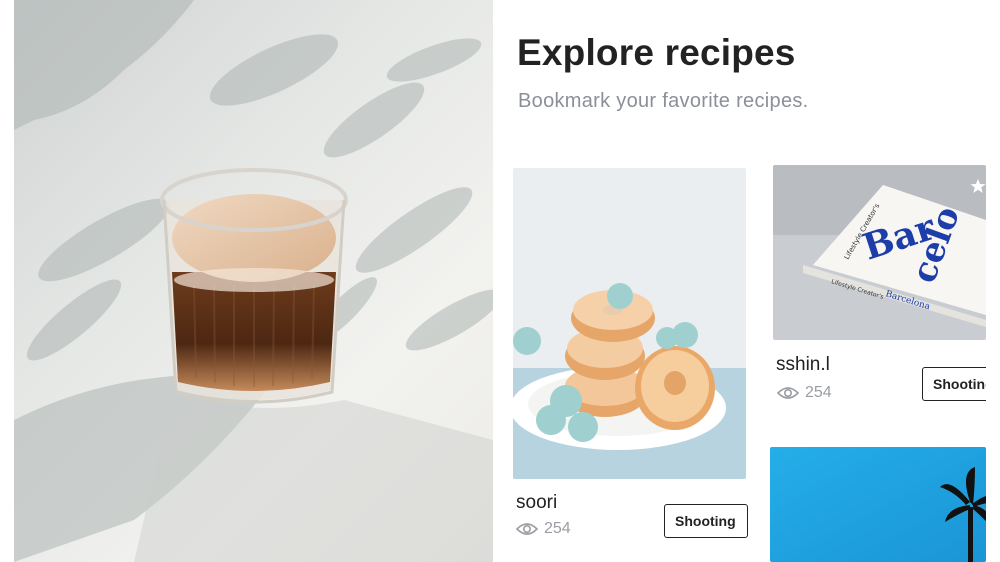 This screenshot has height=562, width=1000. I want to click on star-icon, so click(978, 186).